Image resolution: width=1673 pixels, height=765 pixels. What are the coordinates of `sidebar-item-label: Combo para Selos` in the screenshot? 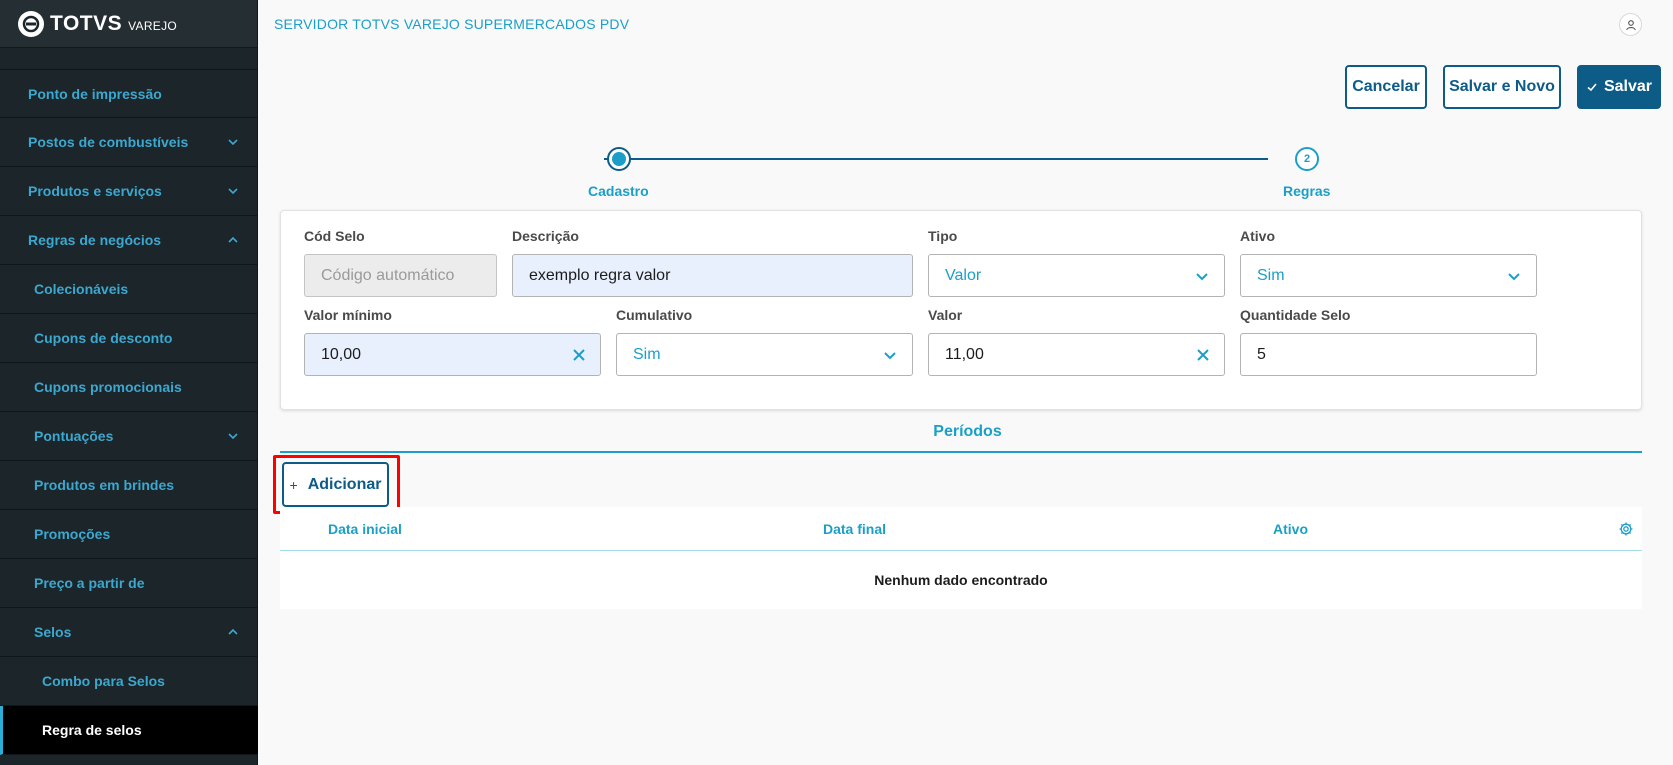 It's located at (103, 681).